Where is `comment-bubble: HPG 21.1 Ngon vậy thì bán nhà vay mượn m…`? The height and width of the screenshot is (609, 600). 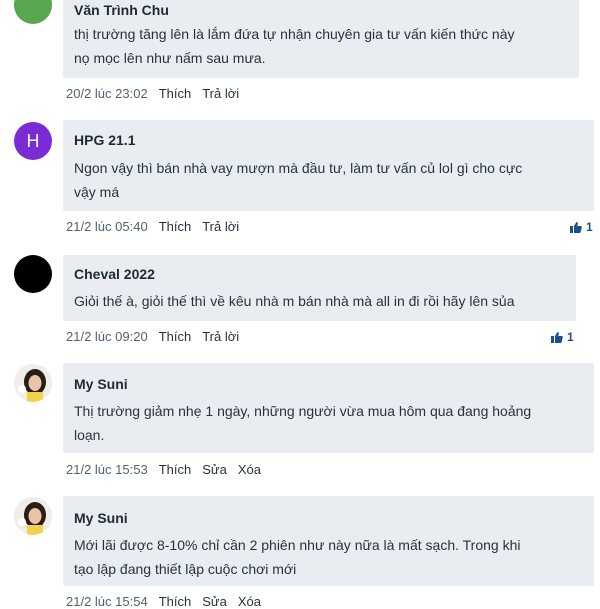 comment-bubble: HPG 21.1 Ngon vậy thì bán nhà vay mượn m… is located at coordinates (328, 165).